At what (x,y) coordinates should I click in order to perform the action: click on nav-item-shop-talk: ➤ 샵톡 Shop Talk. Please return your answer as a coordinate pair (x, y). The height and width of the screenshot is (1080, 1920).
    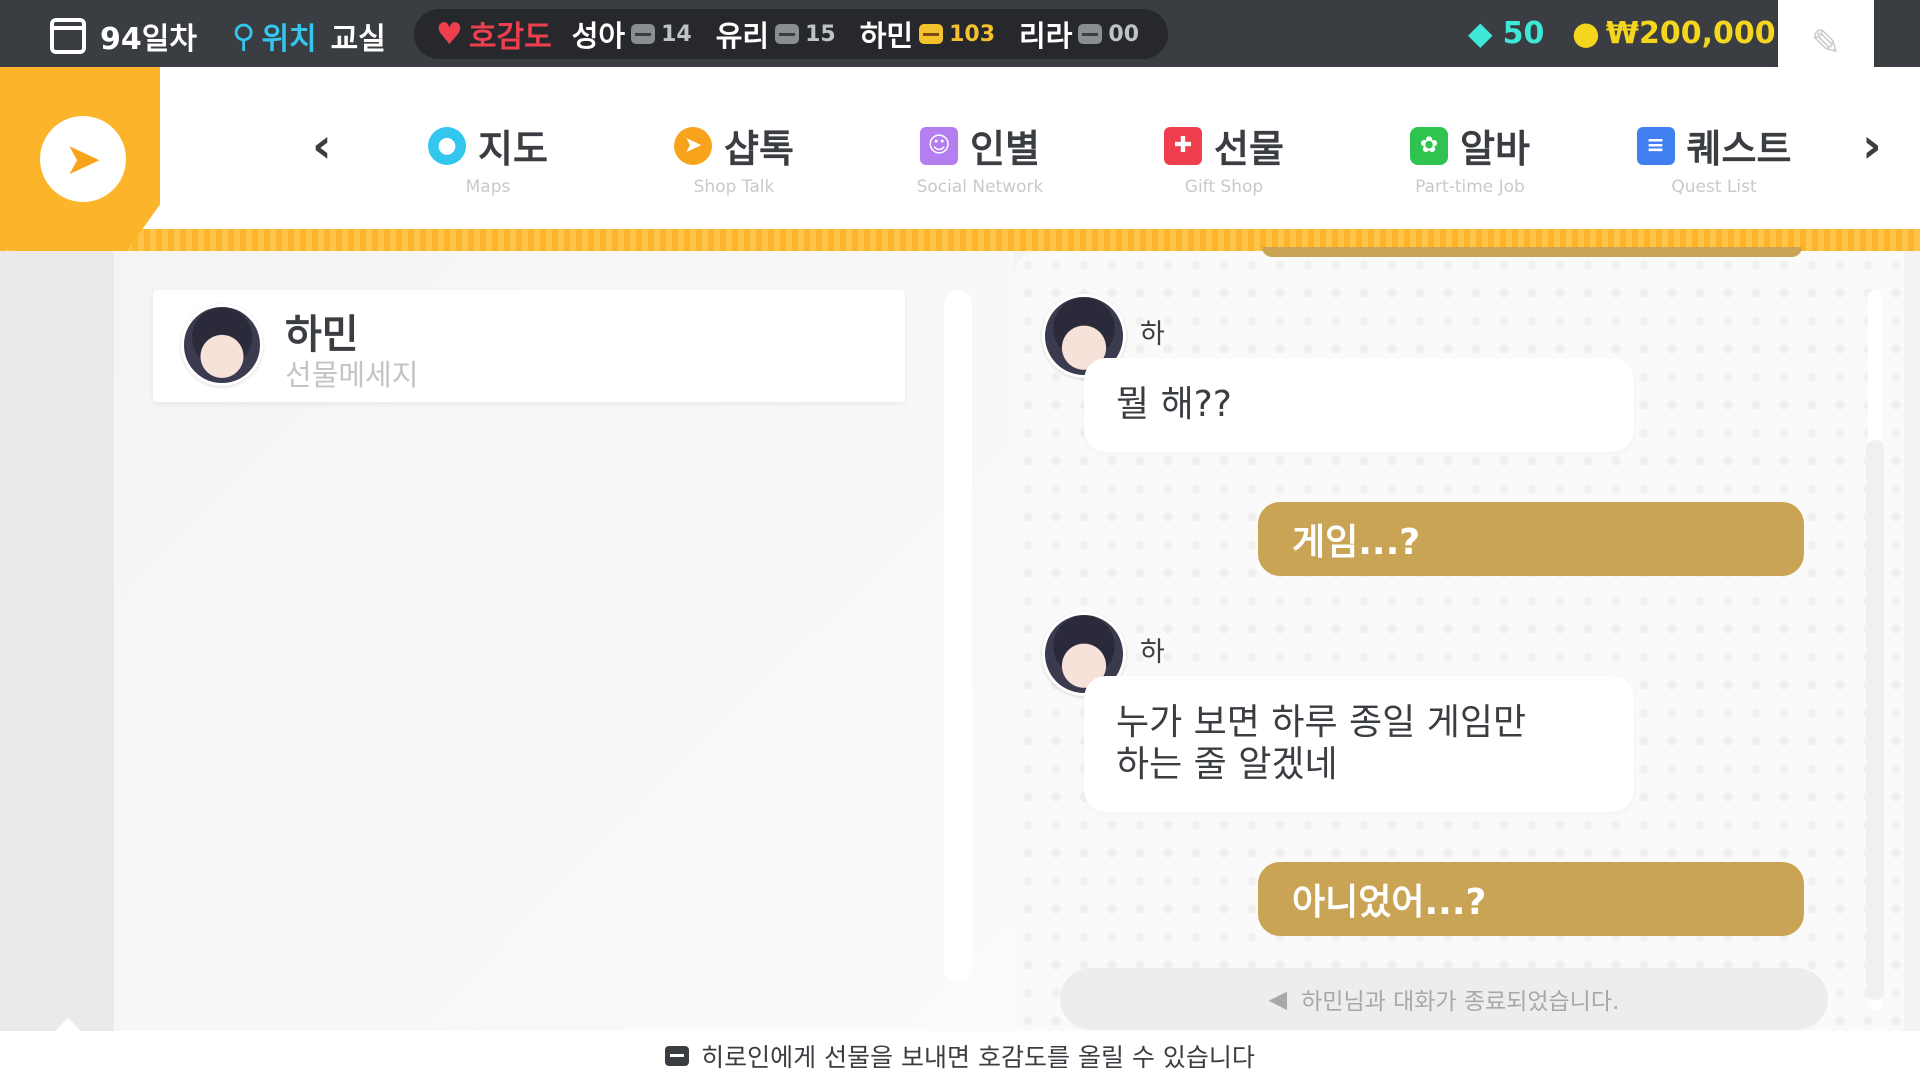
    Looking at the image, I should click on (734, 157).